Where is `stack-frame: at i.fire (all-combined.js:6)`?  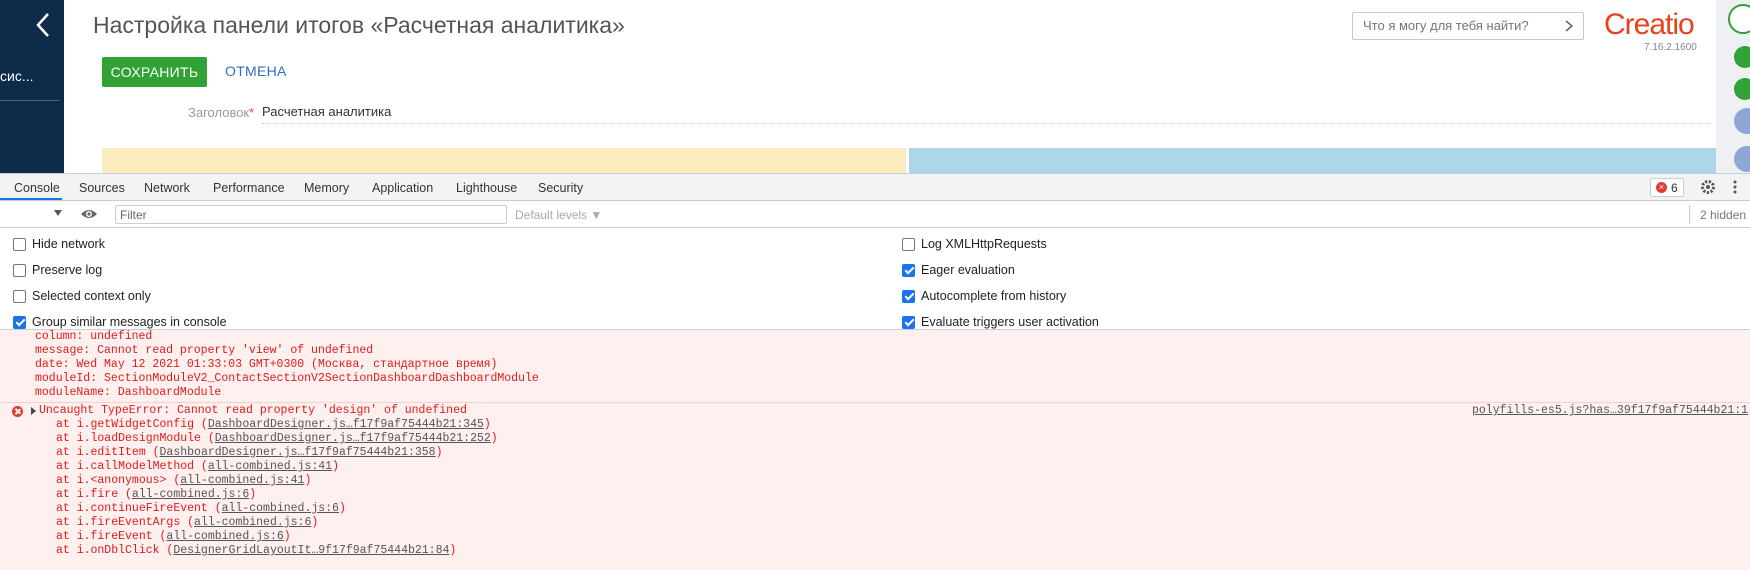 stack-frame: at i.fire (all-combined.js:6) is located at coordinates (156, 495).